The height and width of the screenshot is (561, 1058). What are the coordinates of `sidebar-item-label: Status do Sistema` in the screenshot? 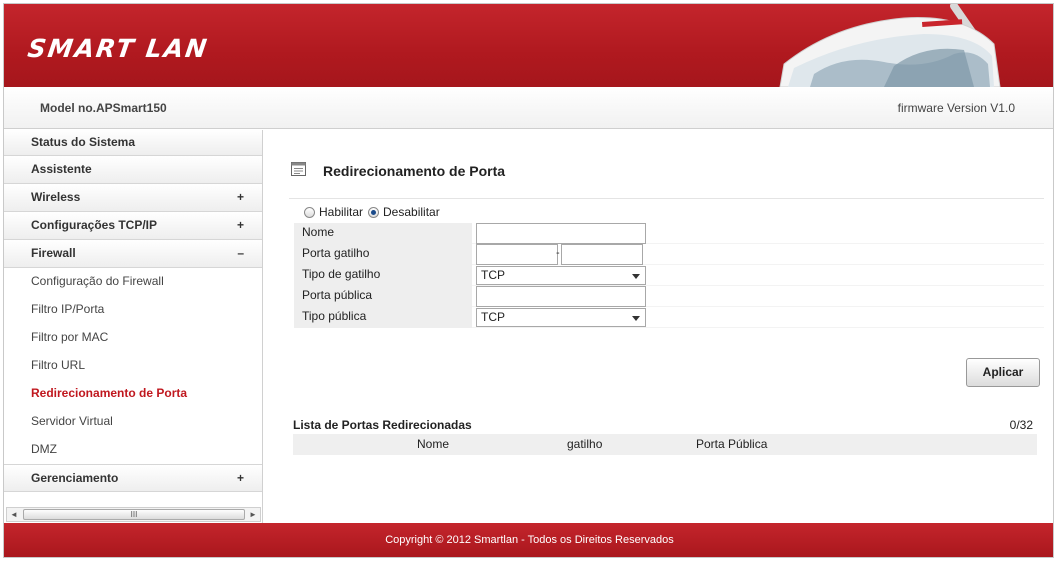 It's located at (83, 142).